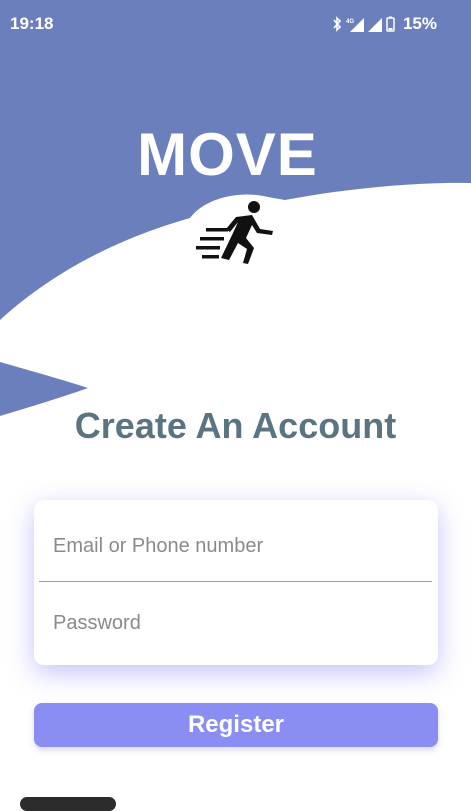  I want to click on svg-text: 4G, so click(350, 22).